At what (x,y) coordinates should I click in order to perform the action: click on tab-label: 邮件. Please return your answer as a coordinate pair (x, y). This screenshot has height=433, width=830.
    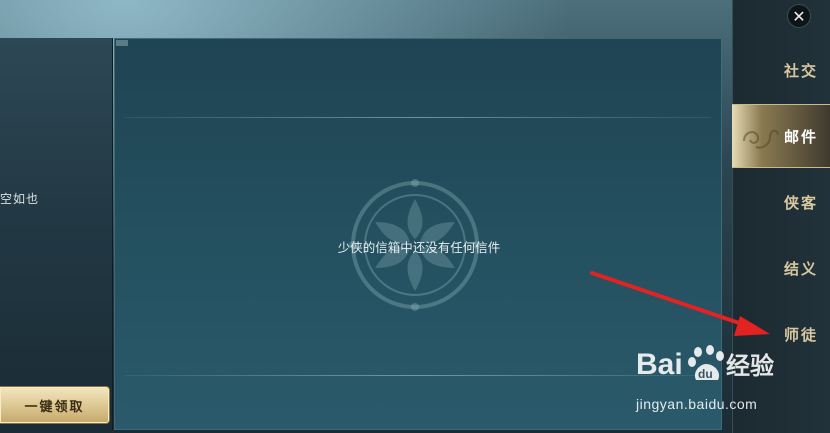
    Looking at the image, I should click on (800, 136).